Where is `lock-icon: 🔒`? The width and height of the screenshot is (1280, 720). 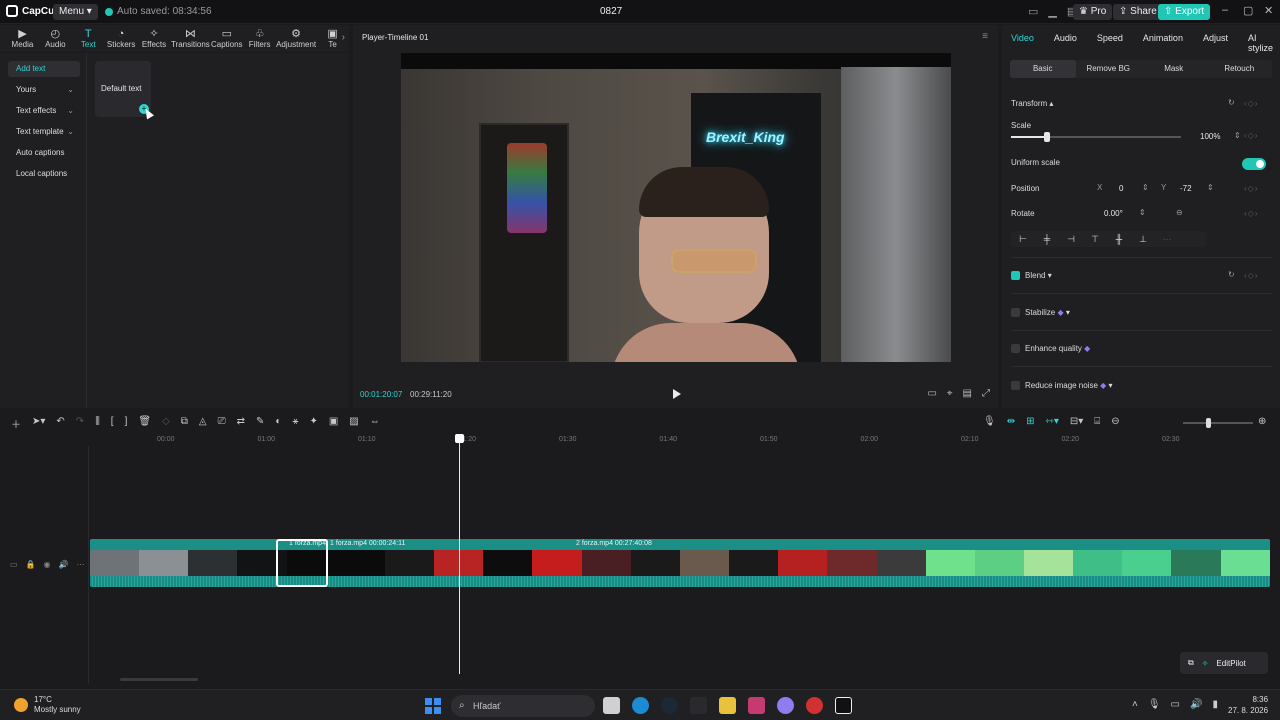 lock-icon: 🔒 is located at coordinates (31, 564).